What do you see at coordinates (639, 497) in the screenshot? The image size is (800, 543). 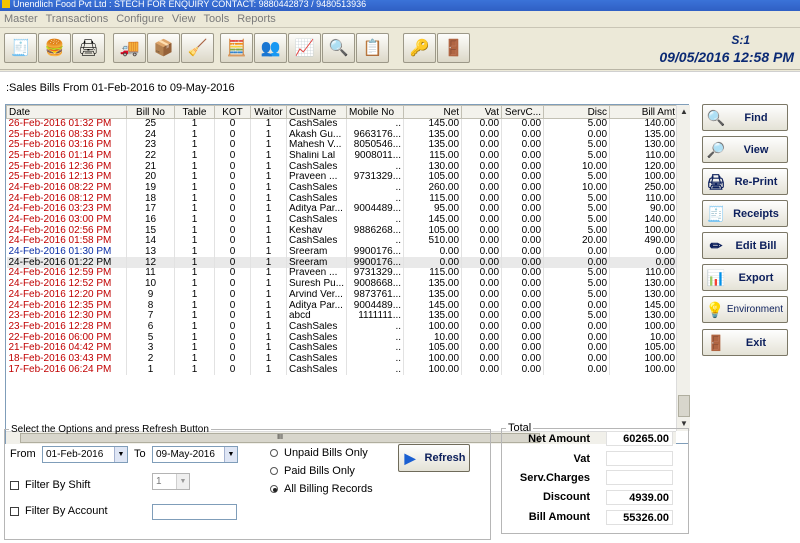 I see `discount-value: 4939.00` at bounding box center [639, 497].